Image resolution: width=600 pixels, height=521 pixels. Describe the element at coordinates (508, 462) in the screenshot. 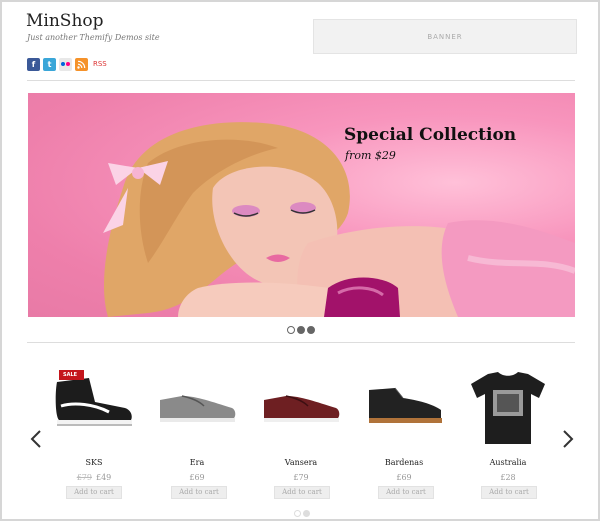

I see `product-name: Australia` at that location.